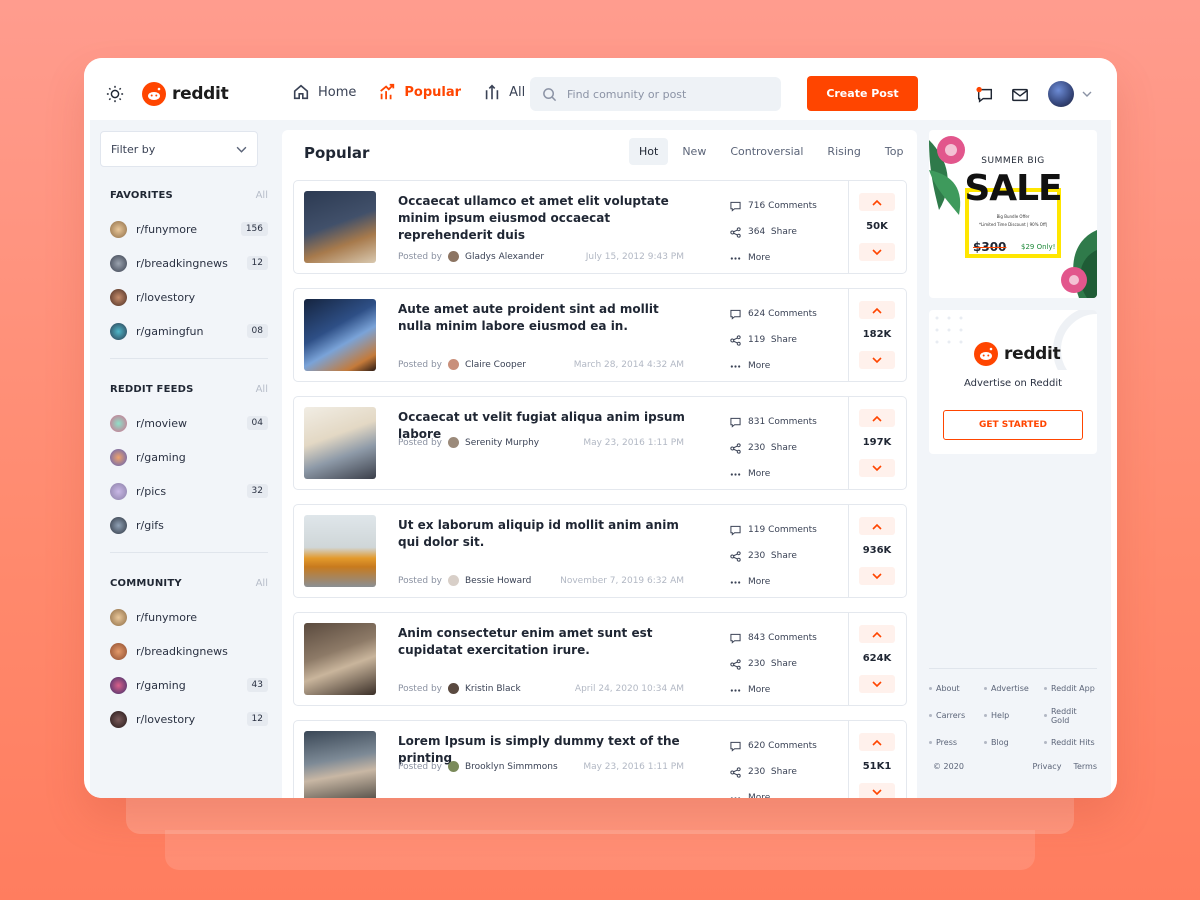  What do you see at coordinates (1070, 688) in the screenshot?
I see `footer-link-reddit-app: Reddit App` at bounding box center [1070, 688].